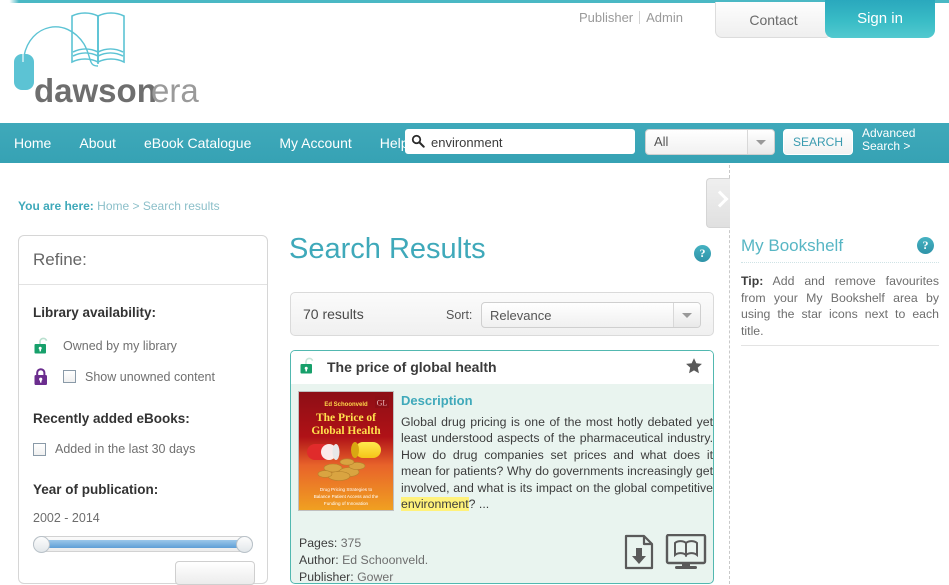  Describe the element at coordinates (346, 418) in the screenshot. I see `cover-title-1: The Price of` at that location.